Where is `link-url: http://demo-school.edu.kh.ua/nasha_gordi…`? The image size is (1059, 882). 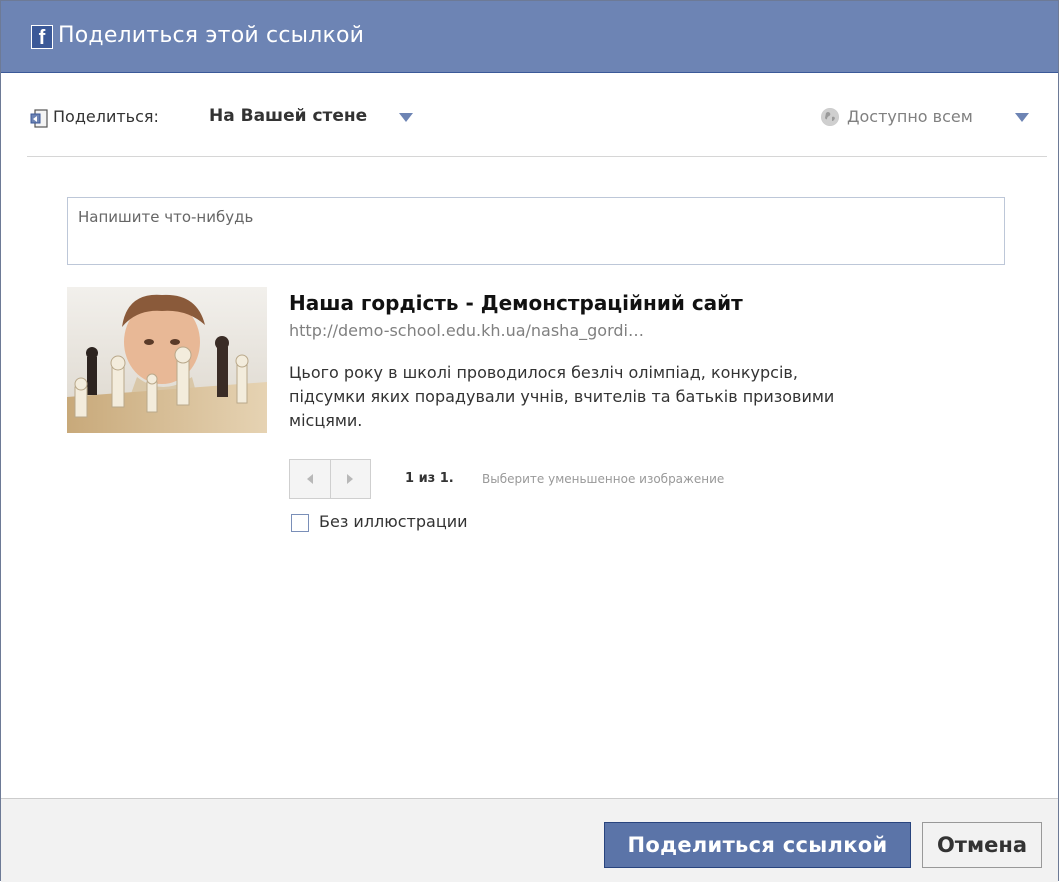
link-url: http://demo-school.edu.kh.ua/nasha_gordi… is located at coordinates (466, 330).